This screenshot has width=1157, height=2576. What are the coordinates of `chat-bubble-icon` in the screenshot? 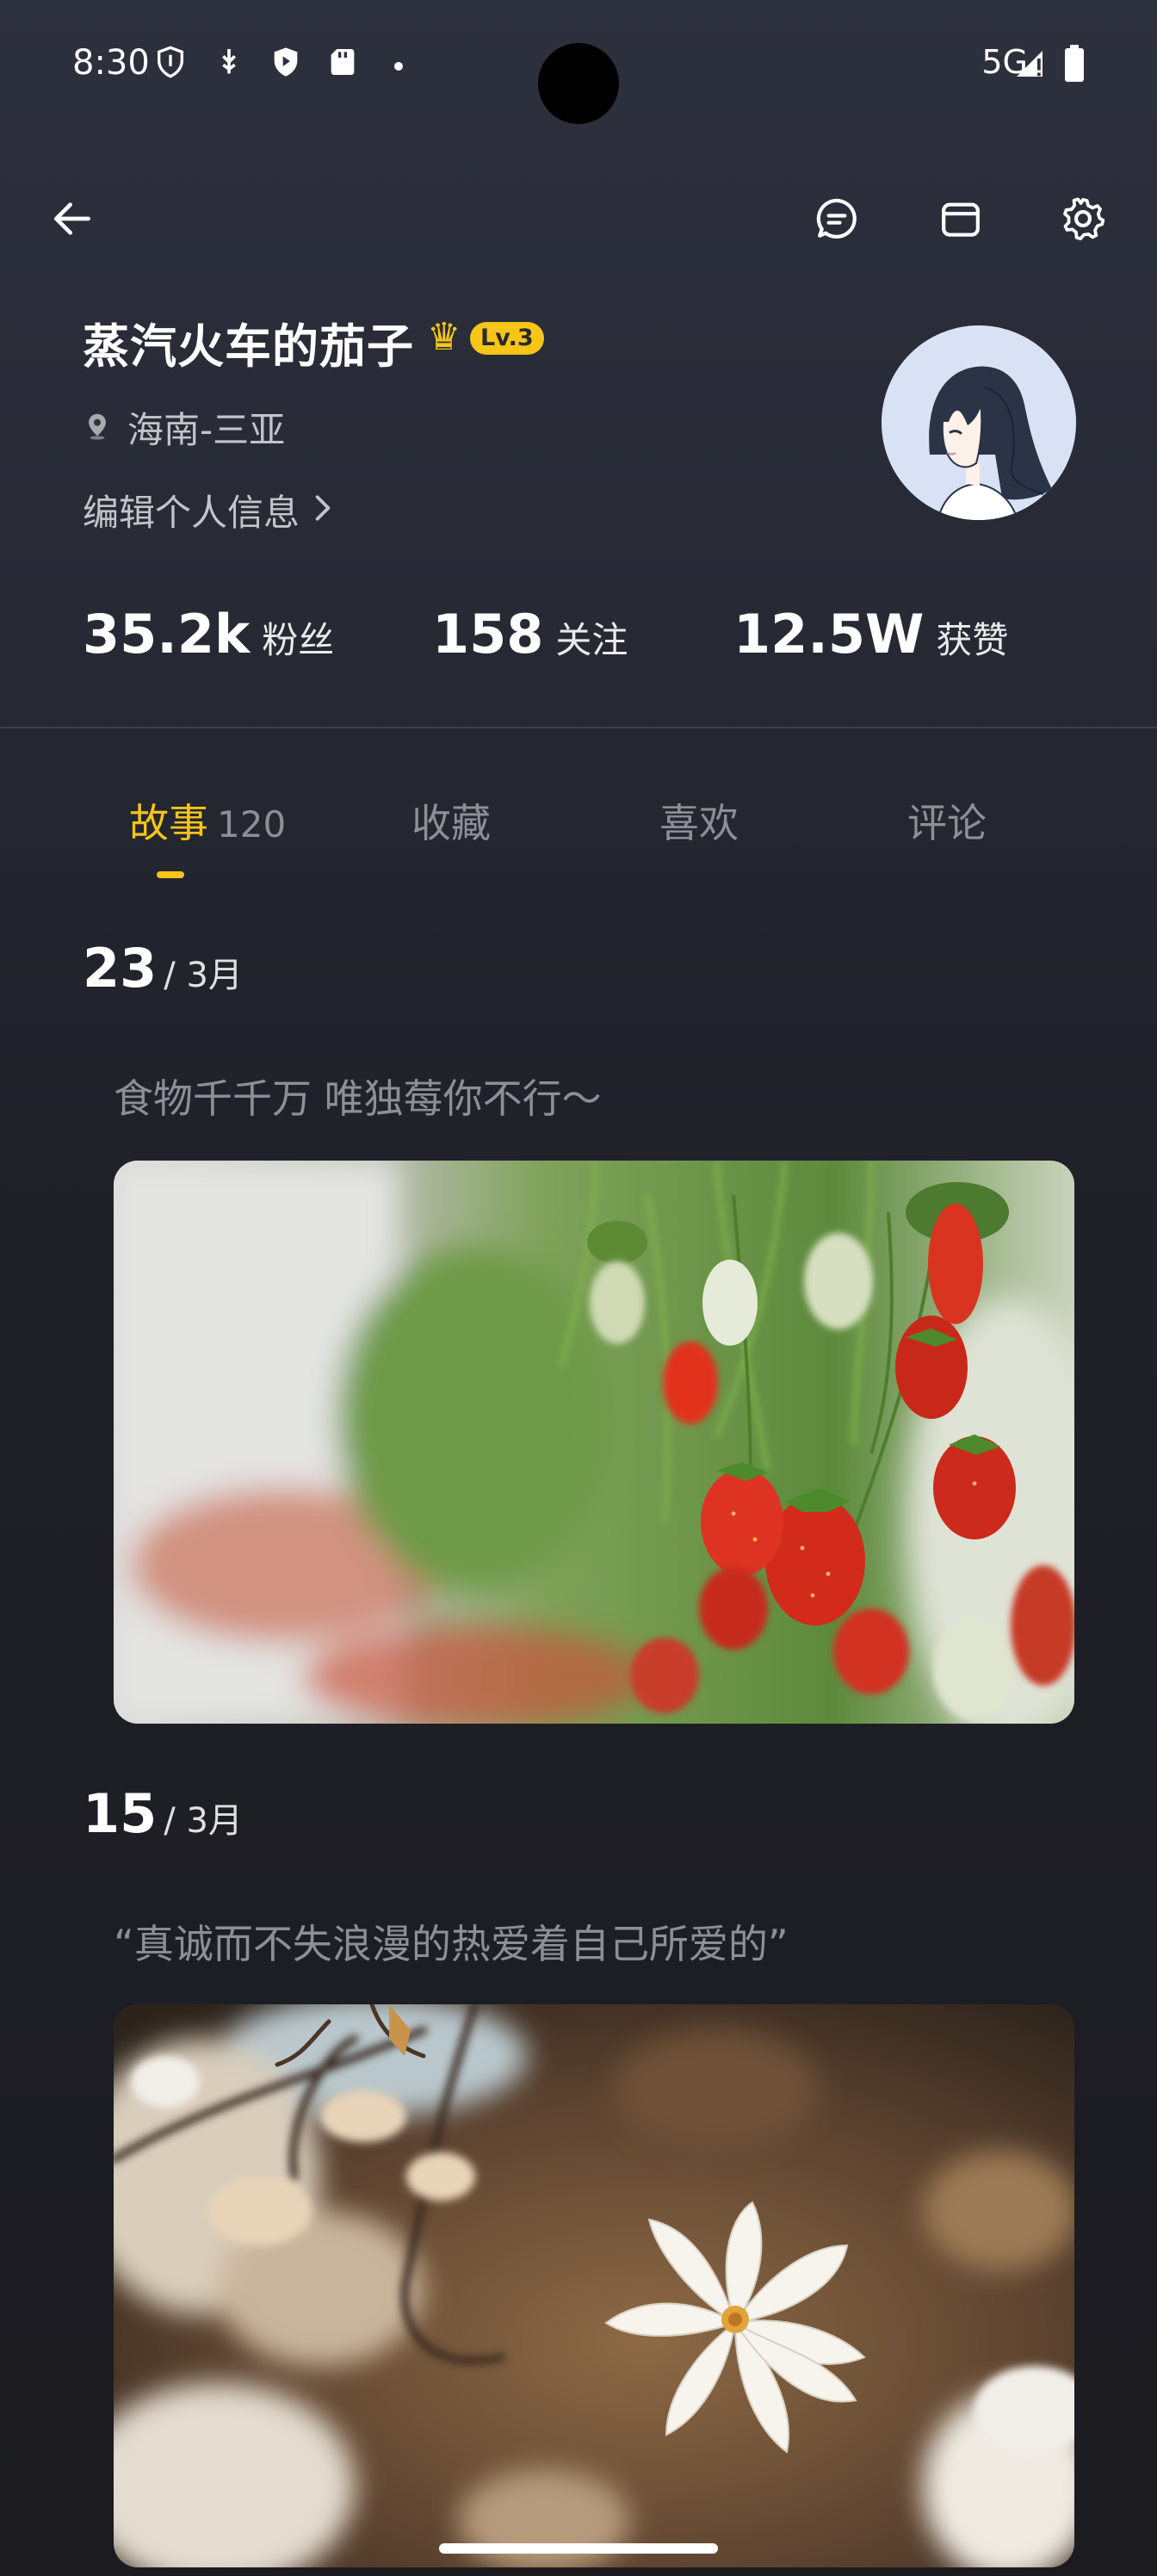 It's located at (836, 219).